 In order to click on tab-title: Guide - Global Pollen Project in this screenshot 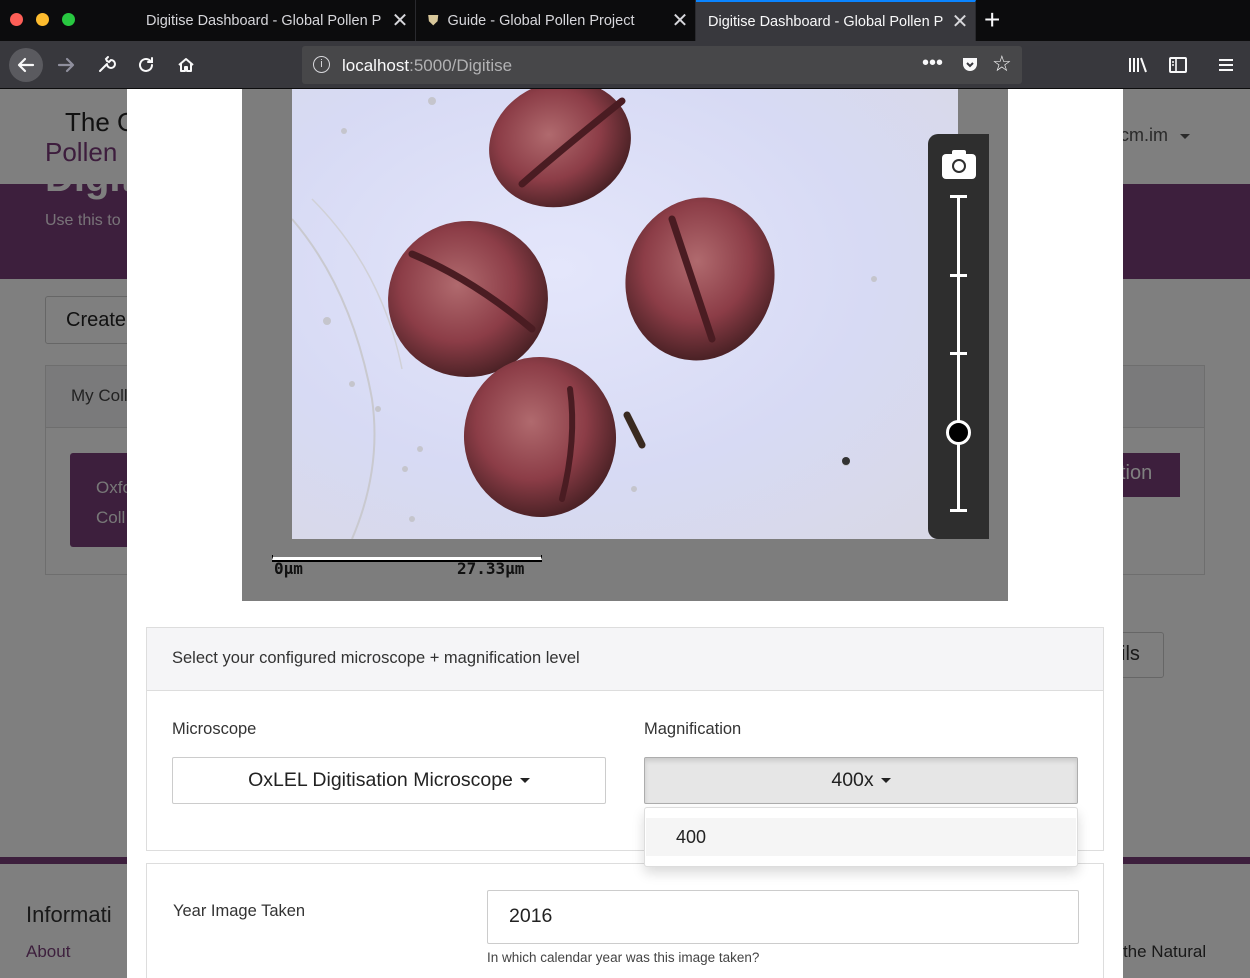, I will do `click(541, 20)`.